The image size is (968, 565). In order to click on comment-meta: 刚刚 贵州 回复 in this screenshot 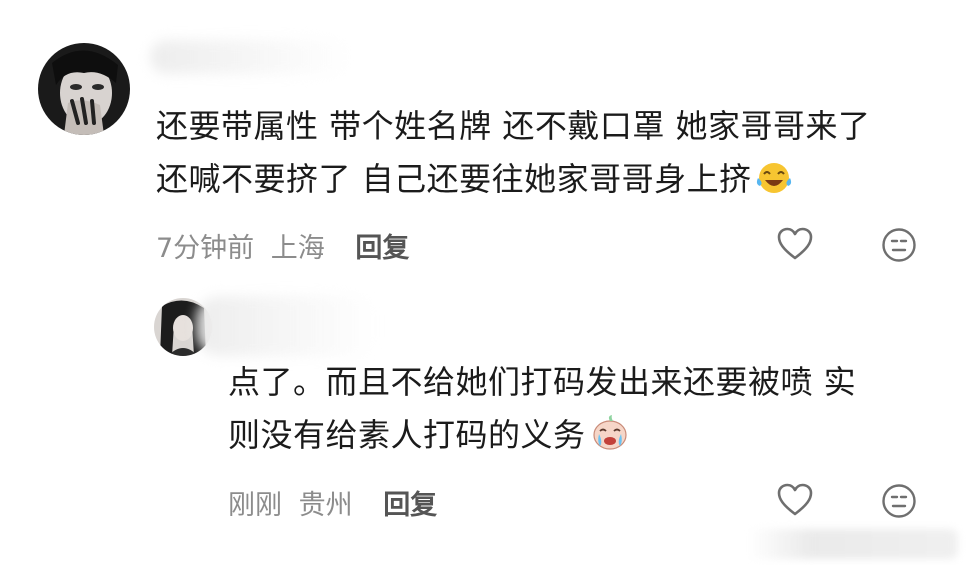, I will do `click(332, 502)`.